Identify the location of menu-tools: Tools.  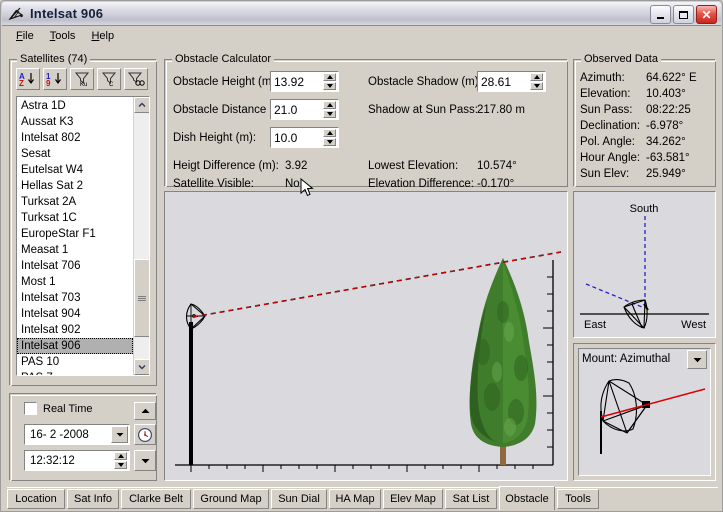
(63, 36).